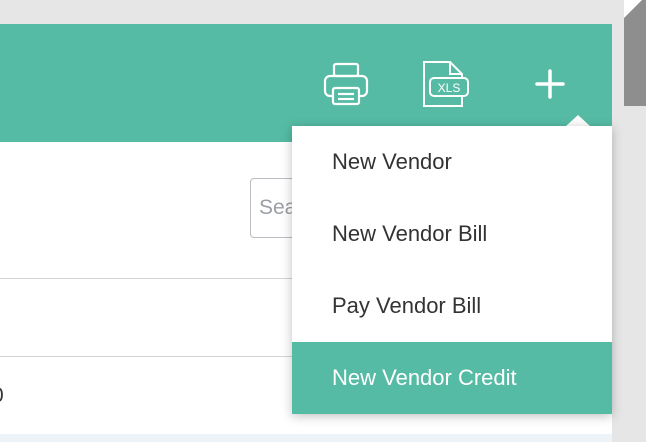 Image resolution: width=646 pixels, height=442 pixels. I want to click on table-cell: 0, so click(2, 396).